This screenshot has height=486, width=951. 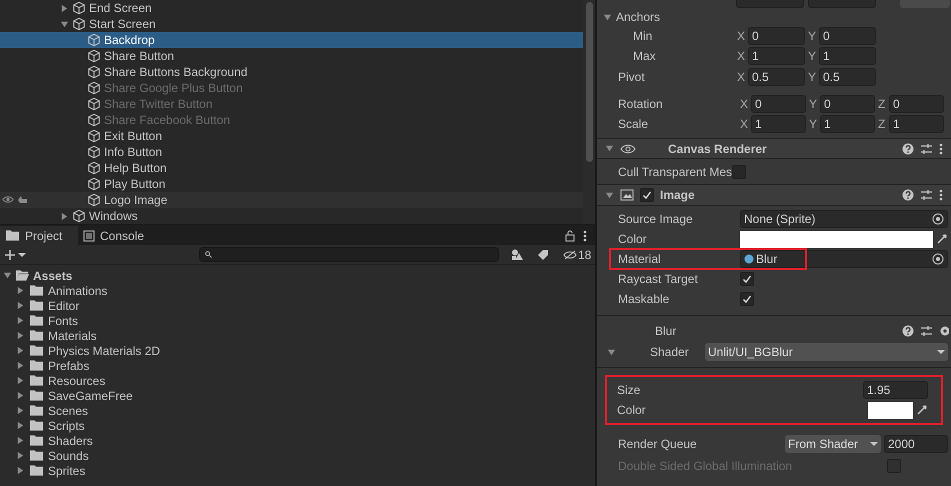 I want to click on number-field: 2000, so click(x=916, y=444).